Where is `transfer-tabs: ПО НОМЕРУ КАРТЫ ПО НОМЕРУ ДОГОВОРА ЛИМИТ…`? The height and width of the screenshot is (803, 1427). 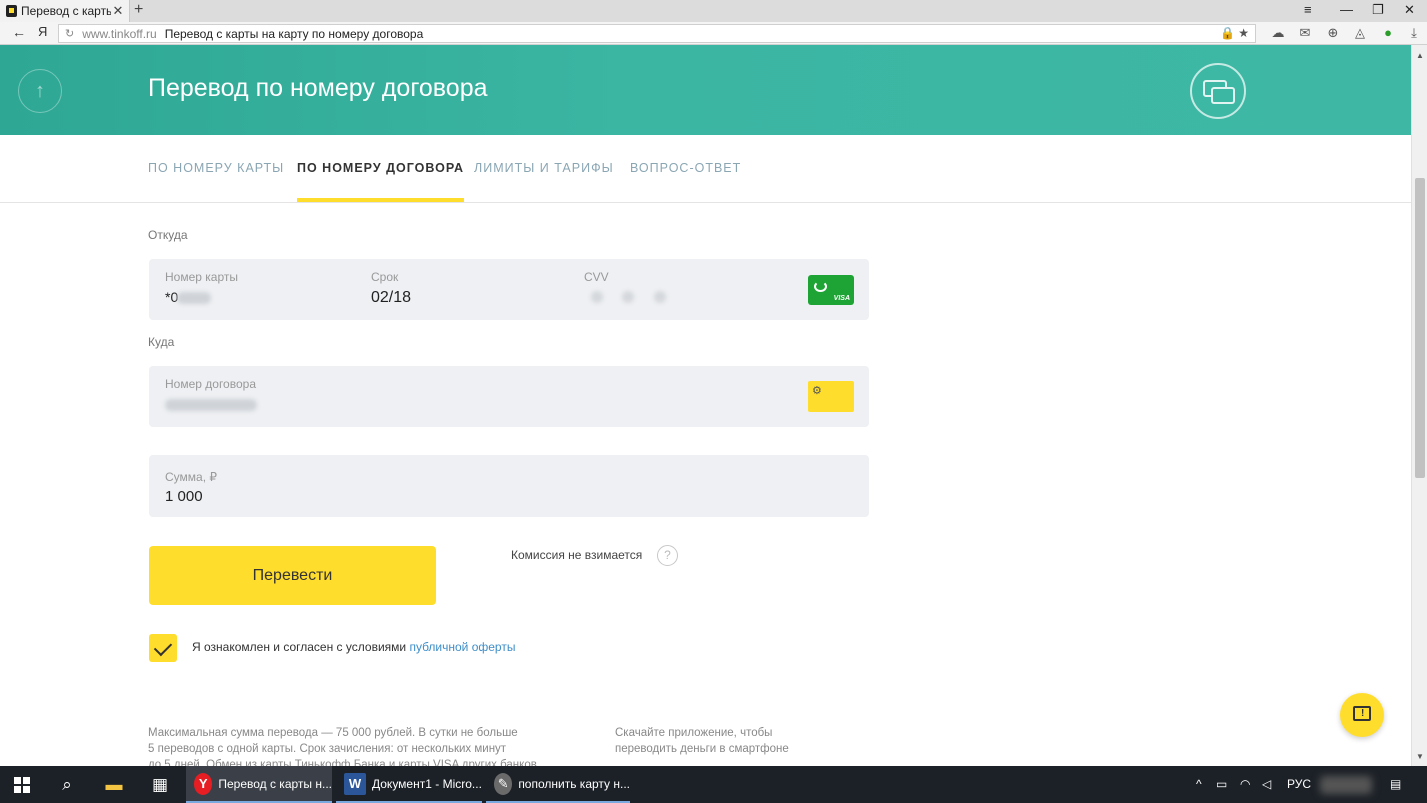 transfer-tabs: ПО НОМЕРУ КАРТЫ ПО НОМЕРУ ДОГОВОРА ЛИМИТ… is located at coordinates (705, 169).